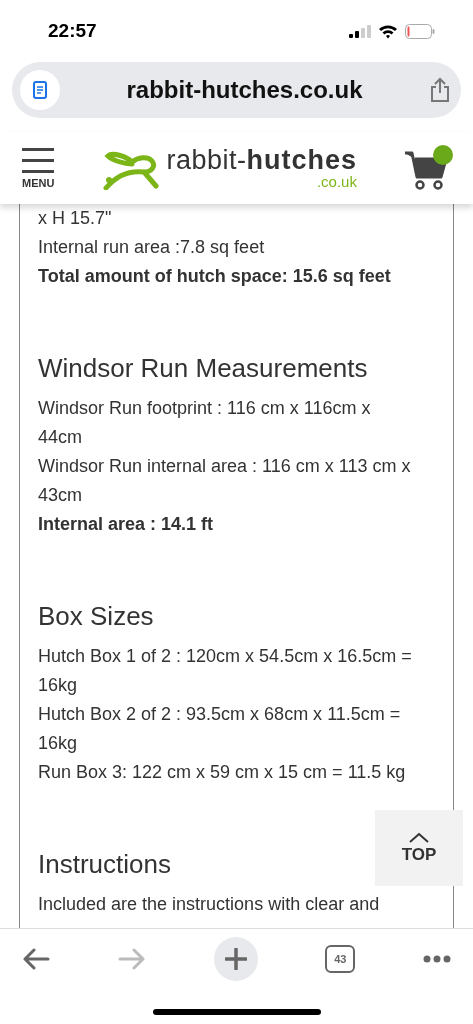 This screenshot has width=473, height=1024. I want to click on section-heading: Windsor Run Measurements, so click(203, 368).